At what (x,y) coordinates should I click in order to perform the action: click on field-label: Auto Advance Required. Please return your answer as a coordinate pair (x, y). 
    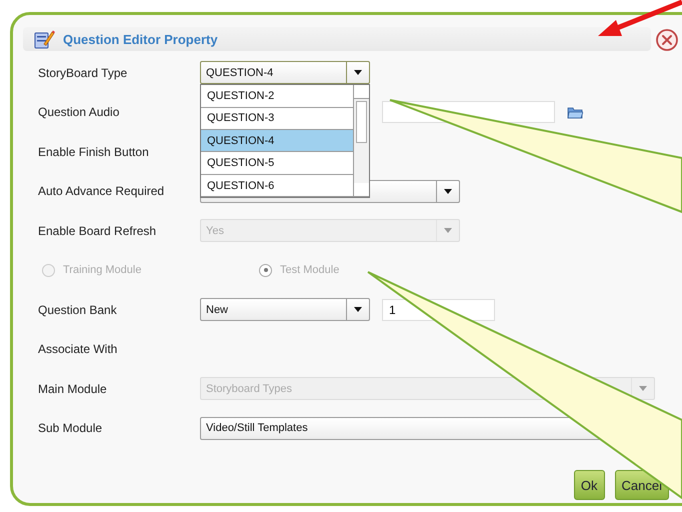
    Looking at the image, I should click on (102, 191).